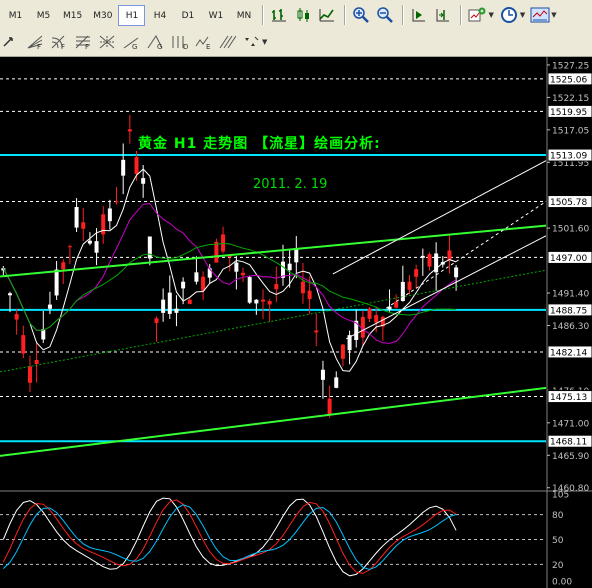  Describe the element at coordinates (419, 15) in the screenshot. I see `auto-scroll-icon` at that location.